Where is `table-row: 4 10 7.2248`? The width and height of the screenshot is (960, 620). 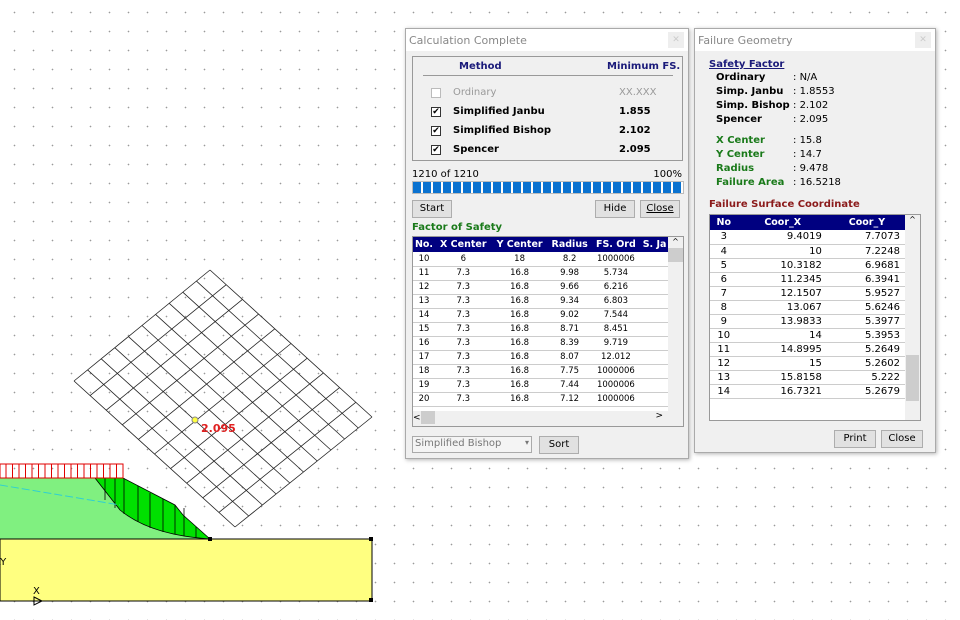 table-row: 4 10 7.2248 is located at coordinates (808, 251).